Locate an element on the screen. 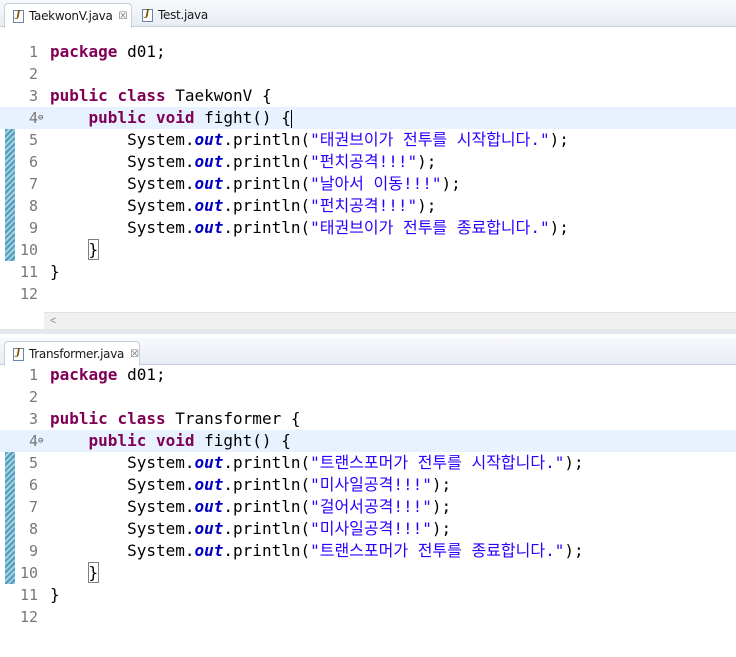 The width and height of the screenshot is (736, 657). code-line: 8 System.out.println("펀치공격!!!"); is located at coordinates (368, 206).